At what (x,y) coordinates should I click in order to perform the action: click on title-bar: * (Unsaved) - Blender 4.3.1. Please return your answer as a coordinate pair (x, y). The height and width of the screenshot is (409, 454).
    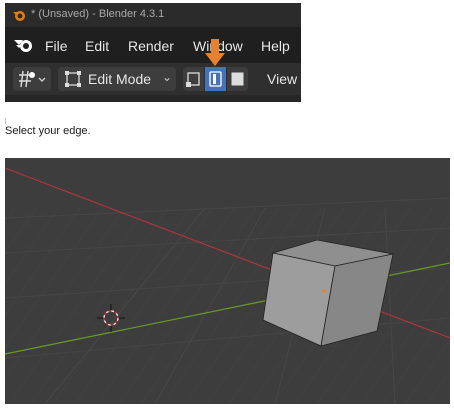
    Looking at the image, I should click on (153, 15).